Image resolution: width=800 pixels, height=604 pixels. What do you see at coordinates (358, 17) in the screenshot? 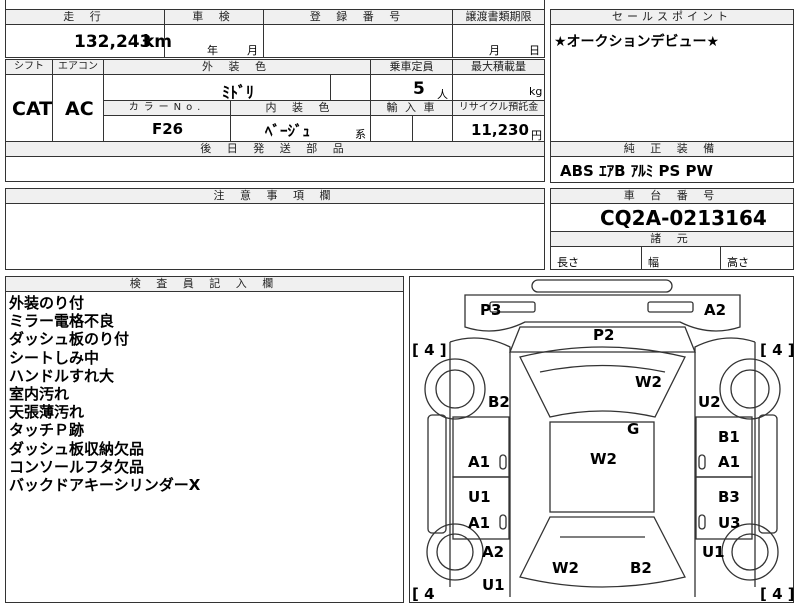
I see `registration-header: 登 録 番 号` at bounding box center [358, 17].